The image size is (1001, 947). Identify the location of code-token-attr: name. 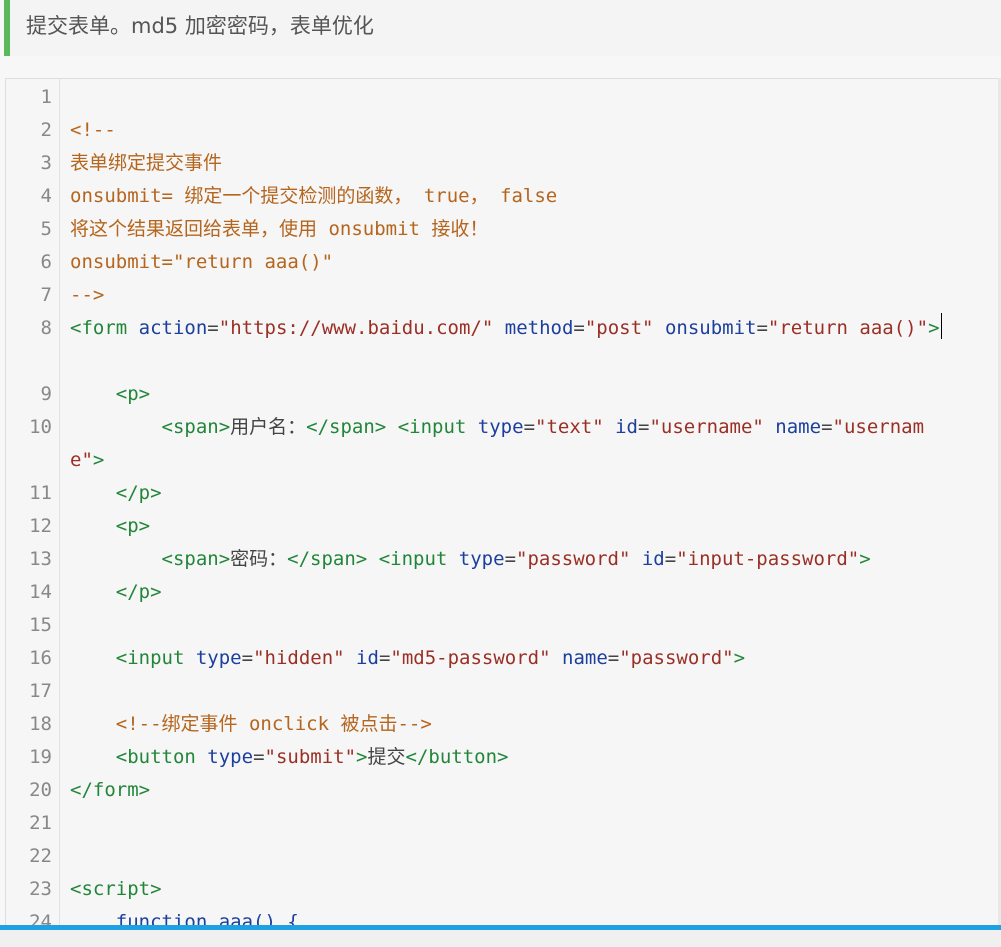
(585, 658).